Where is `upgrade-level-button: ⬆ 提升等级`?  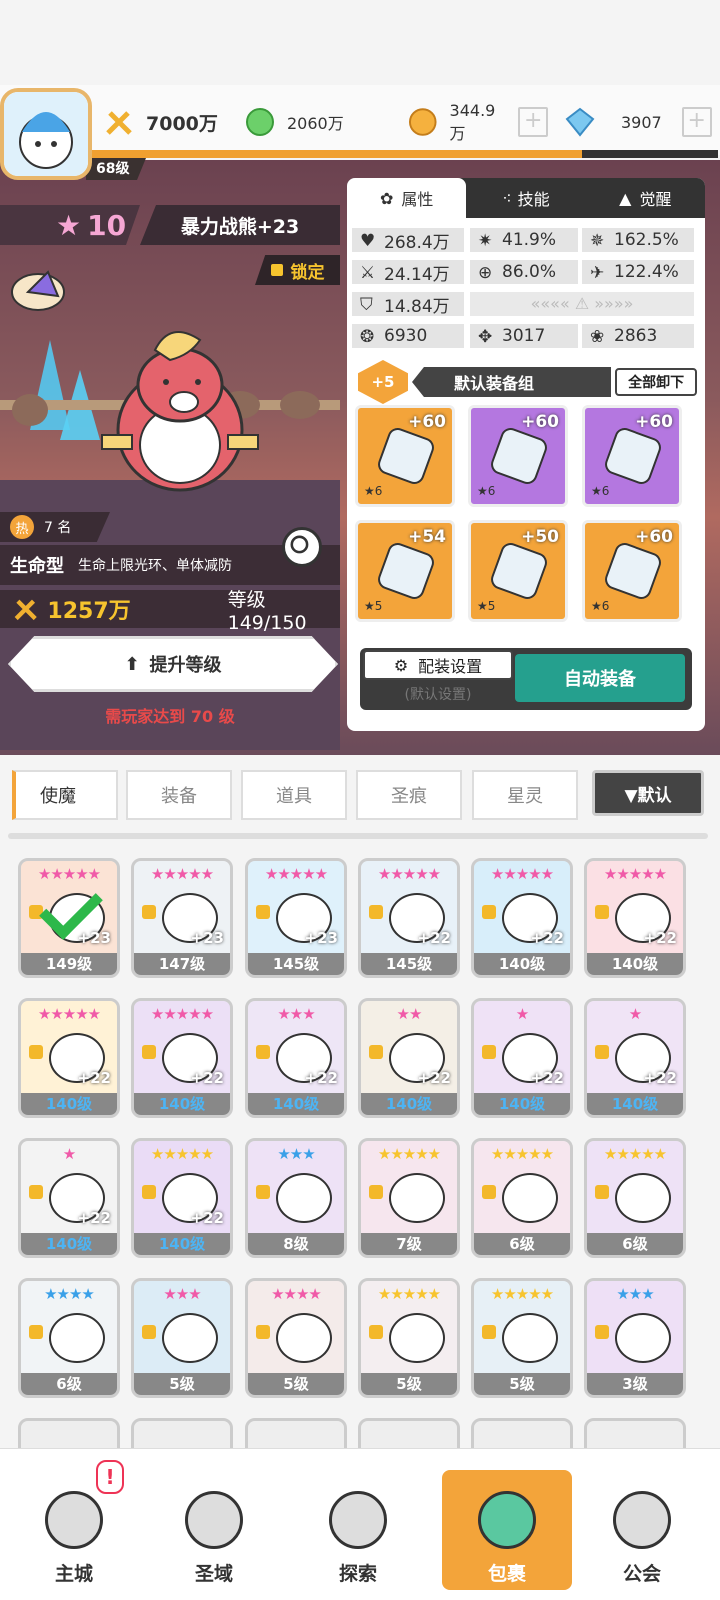
upgrade-level-button: ⬆ 提升等级 is located at coordinates (173, 664).